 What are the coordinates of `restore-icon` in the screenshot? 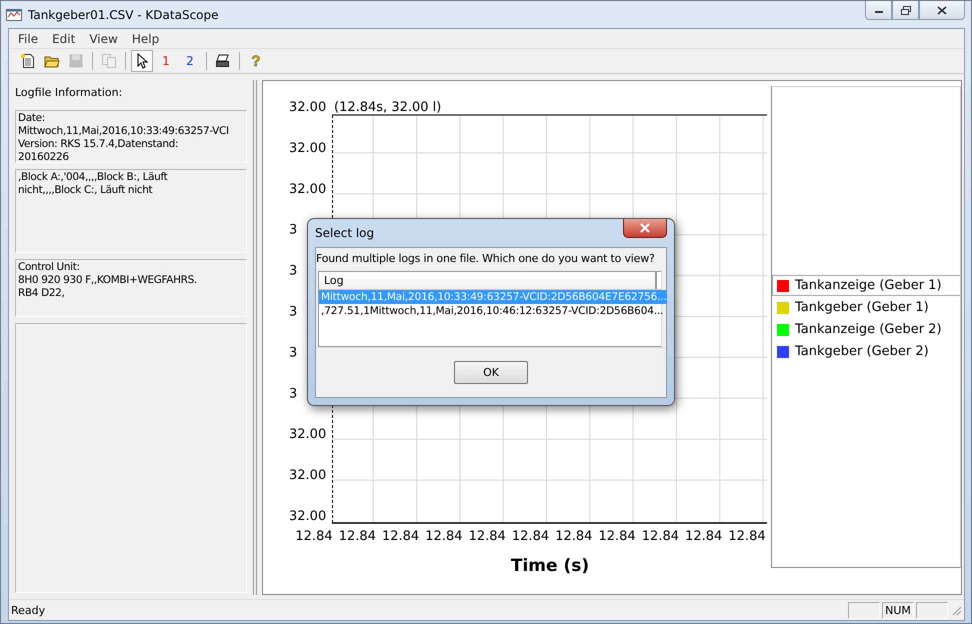 It's located at (905, 10).